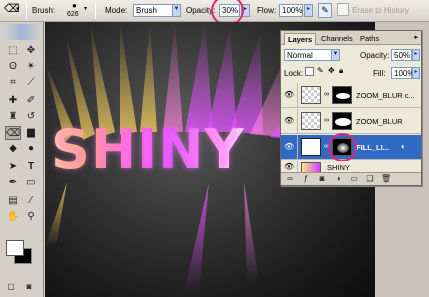 Image resolution: width=429 pixels, height=297 pixels. I want to click on new-layer-icon: ❏, so click(370, 179).